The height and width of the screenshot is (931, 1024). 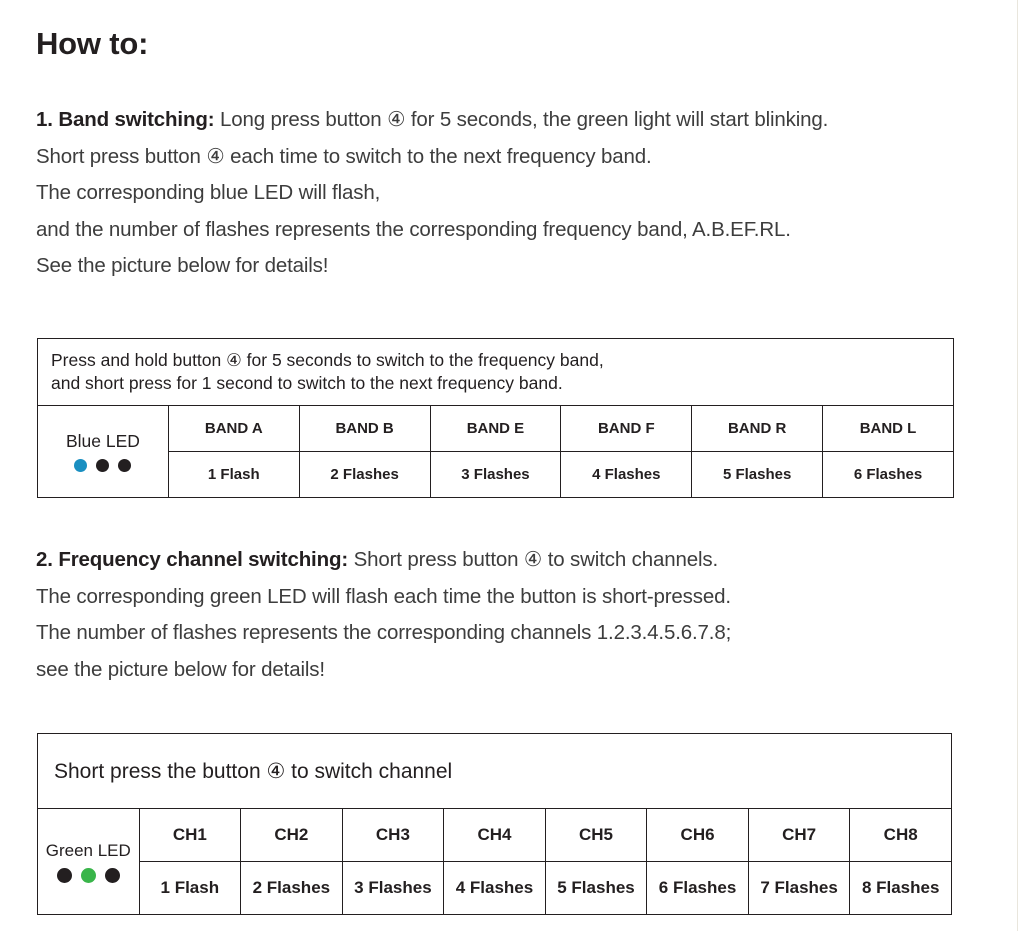 I want to click on page-right-rule, so click(x=1017, y=465).